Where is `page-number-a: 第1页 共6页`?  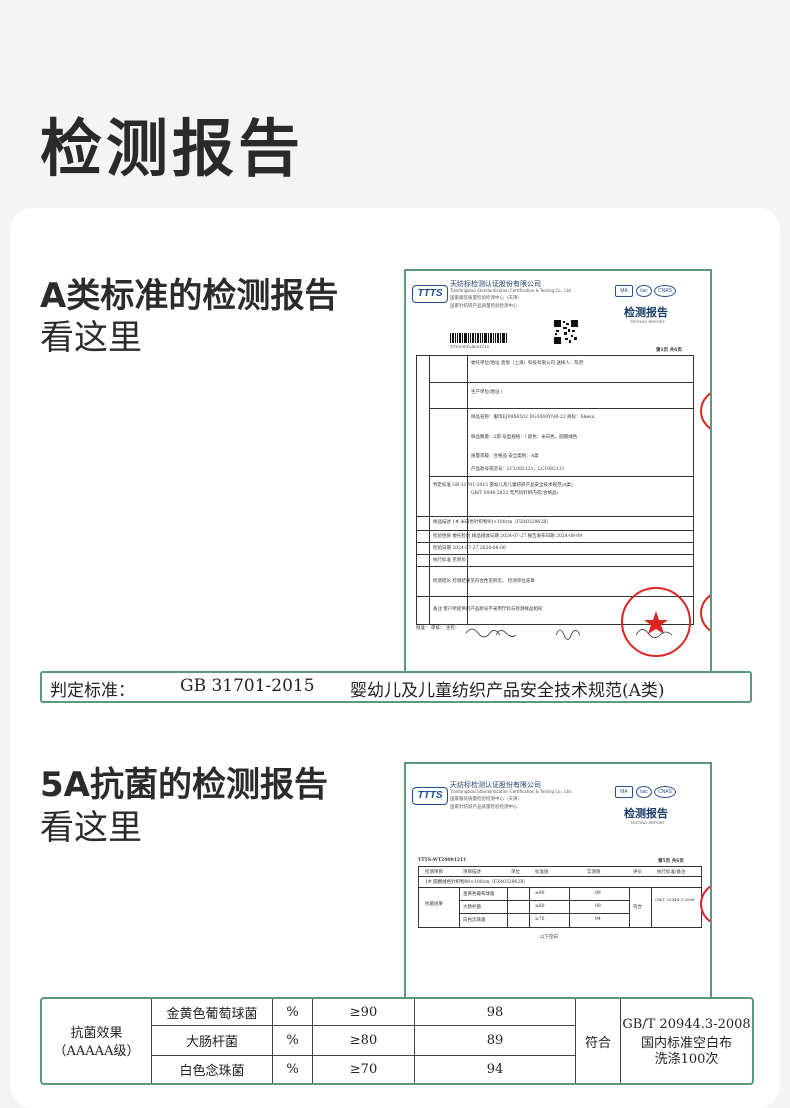 page-number-a: 第1页 共6页 is located at coordinates (669, 350).